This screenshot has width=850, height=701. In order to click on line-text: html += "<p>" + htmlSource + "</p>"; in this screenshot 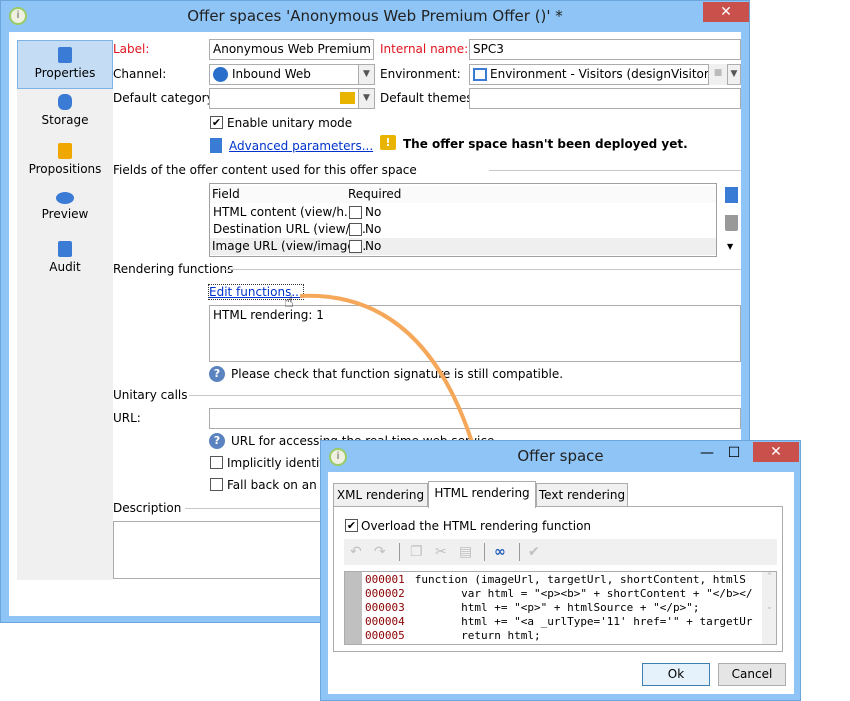, I will do `click(557, 607)`.